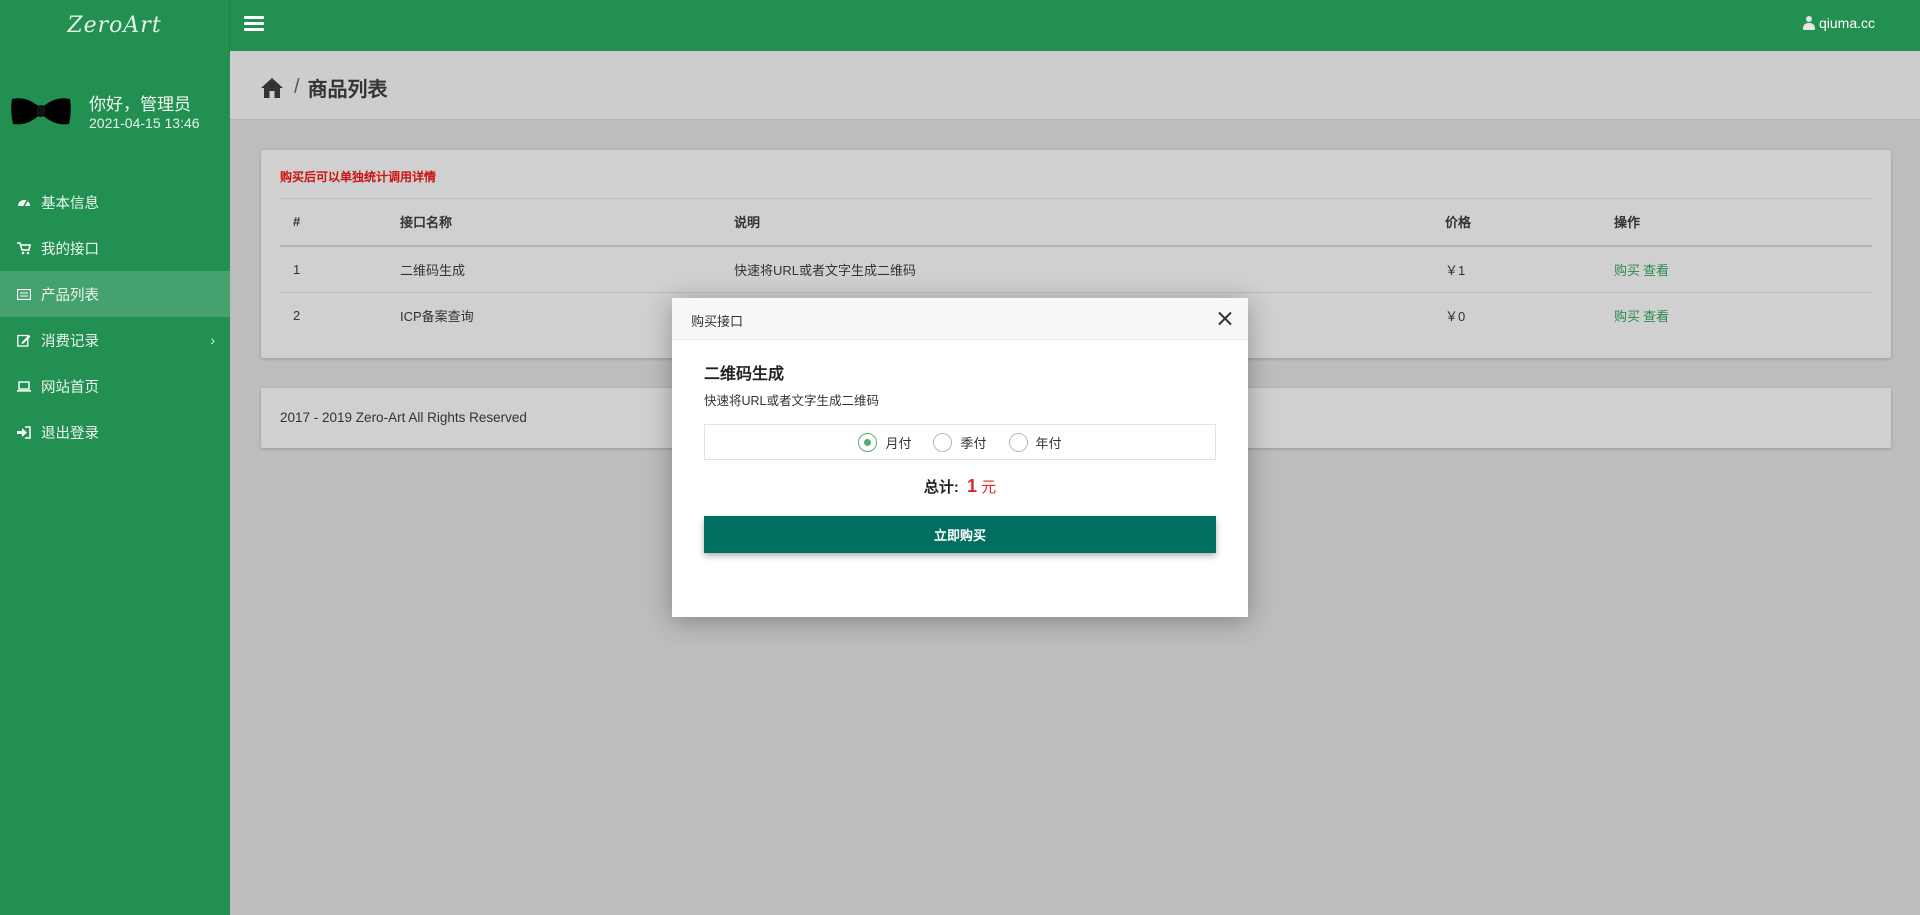  I want to click on greeting: 你好，管理员, so click(140, 104).